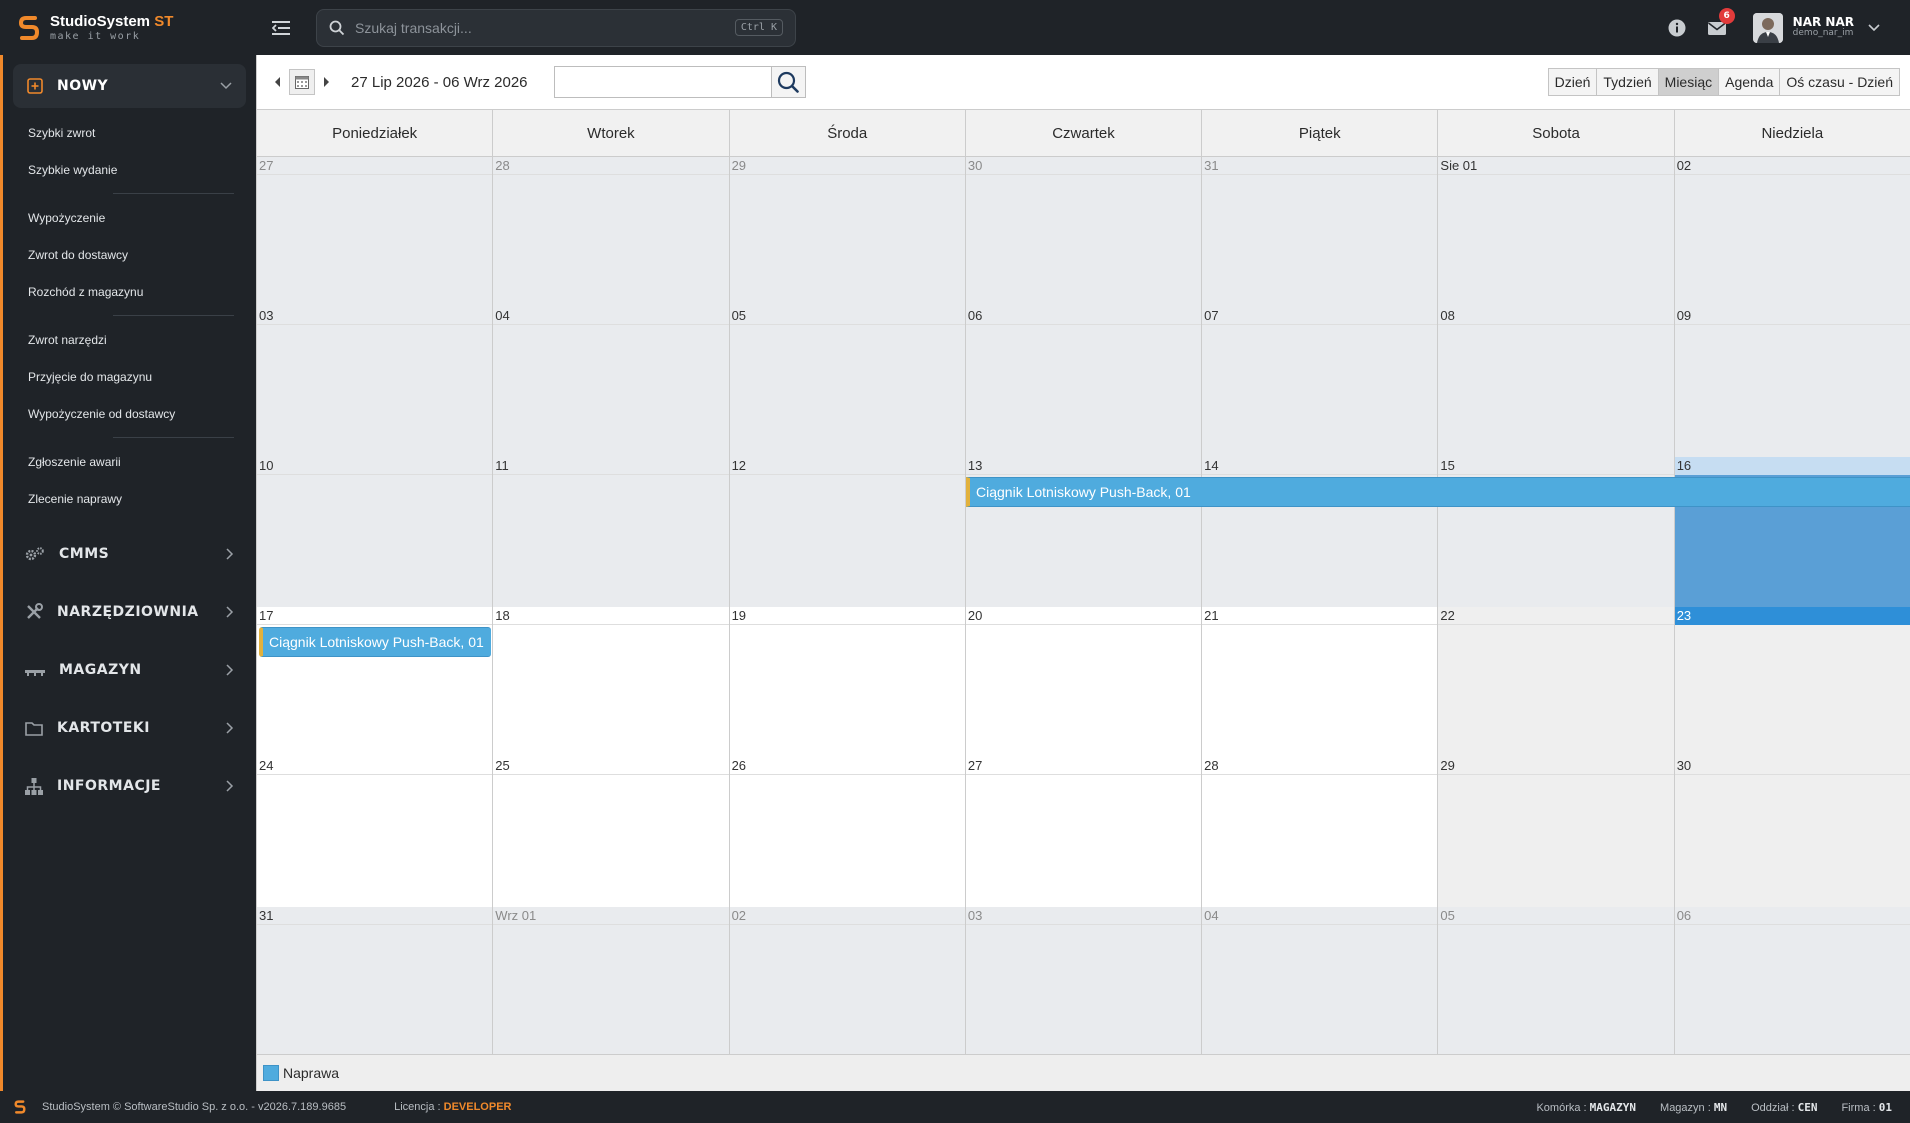  Describe the element at coordinates (662, 82) in the screenshot. I see `calendar-search-input` at that location.